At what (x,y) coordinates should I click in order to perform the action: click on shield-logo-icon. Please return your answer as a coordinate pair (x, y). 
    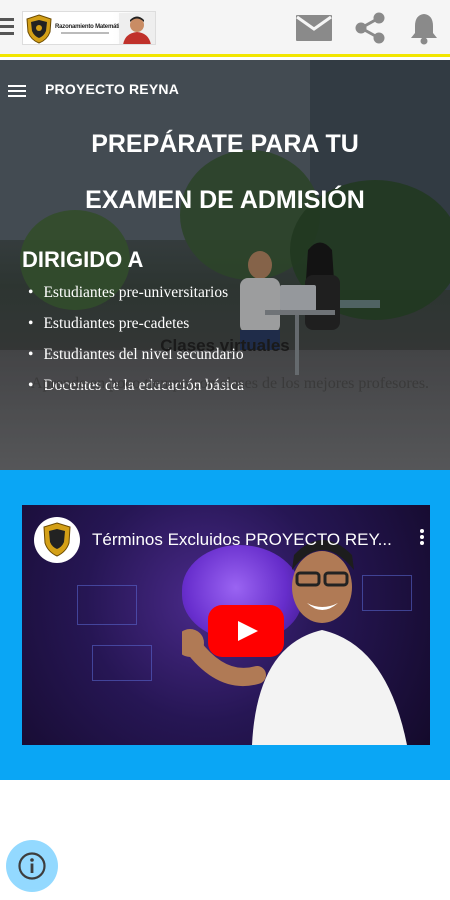
    Looking at the image, I should click on (39, 29).